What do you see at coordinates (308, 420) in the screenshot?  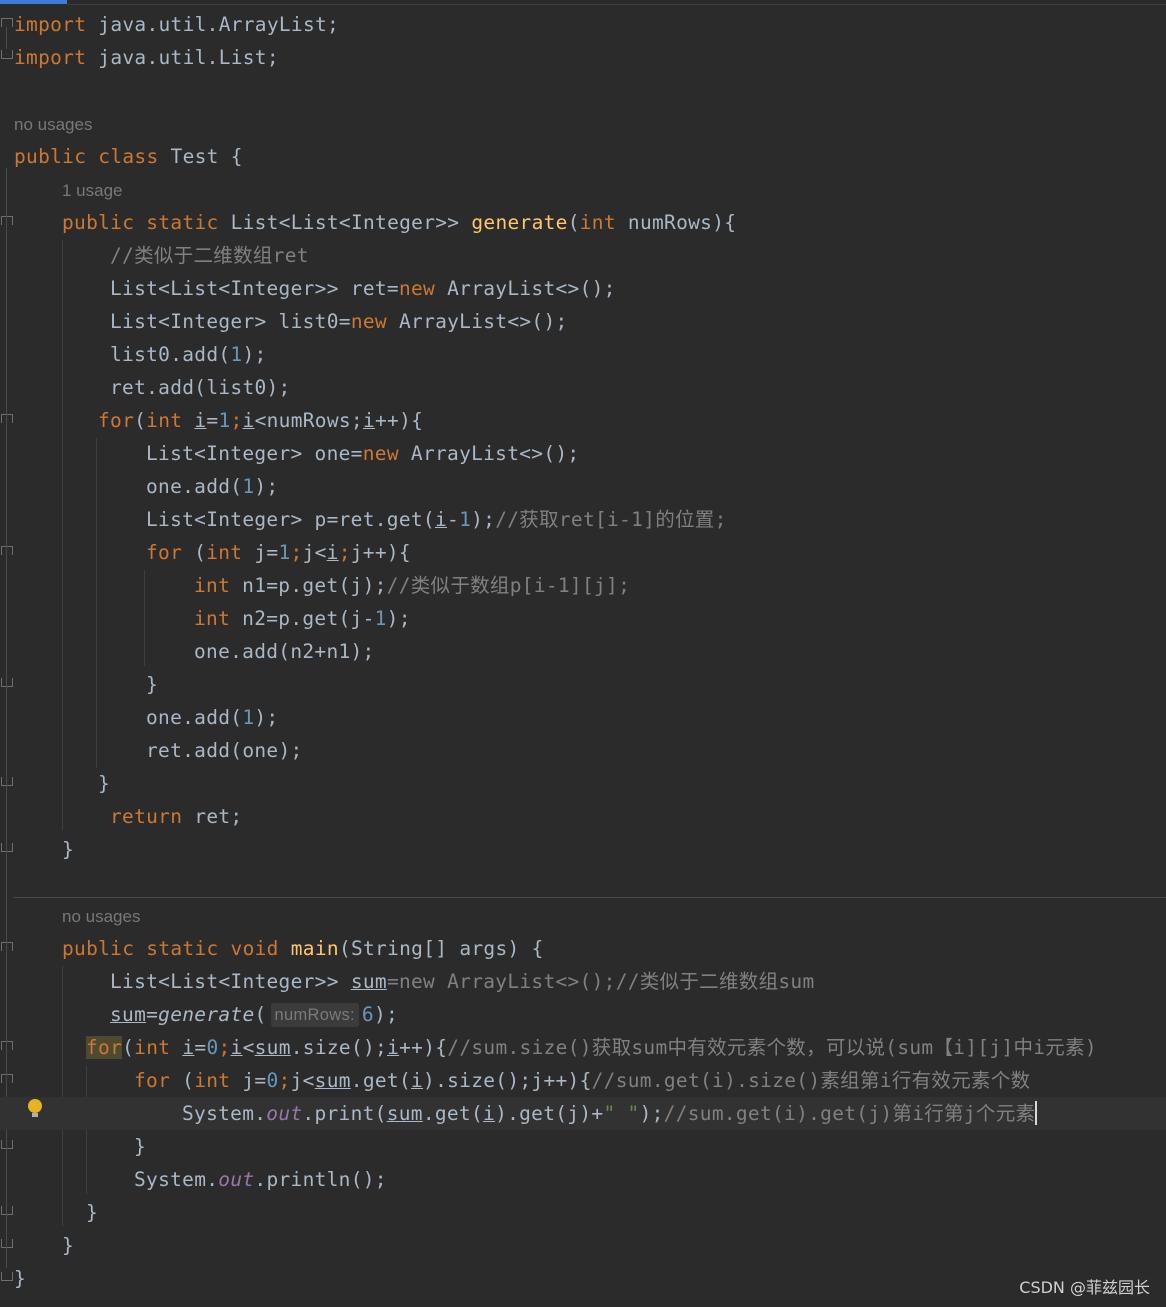 I see `code-text: <numRows;` at bounding box center [308, 420].